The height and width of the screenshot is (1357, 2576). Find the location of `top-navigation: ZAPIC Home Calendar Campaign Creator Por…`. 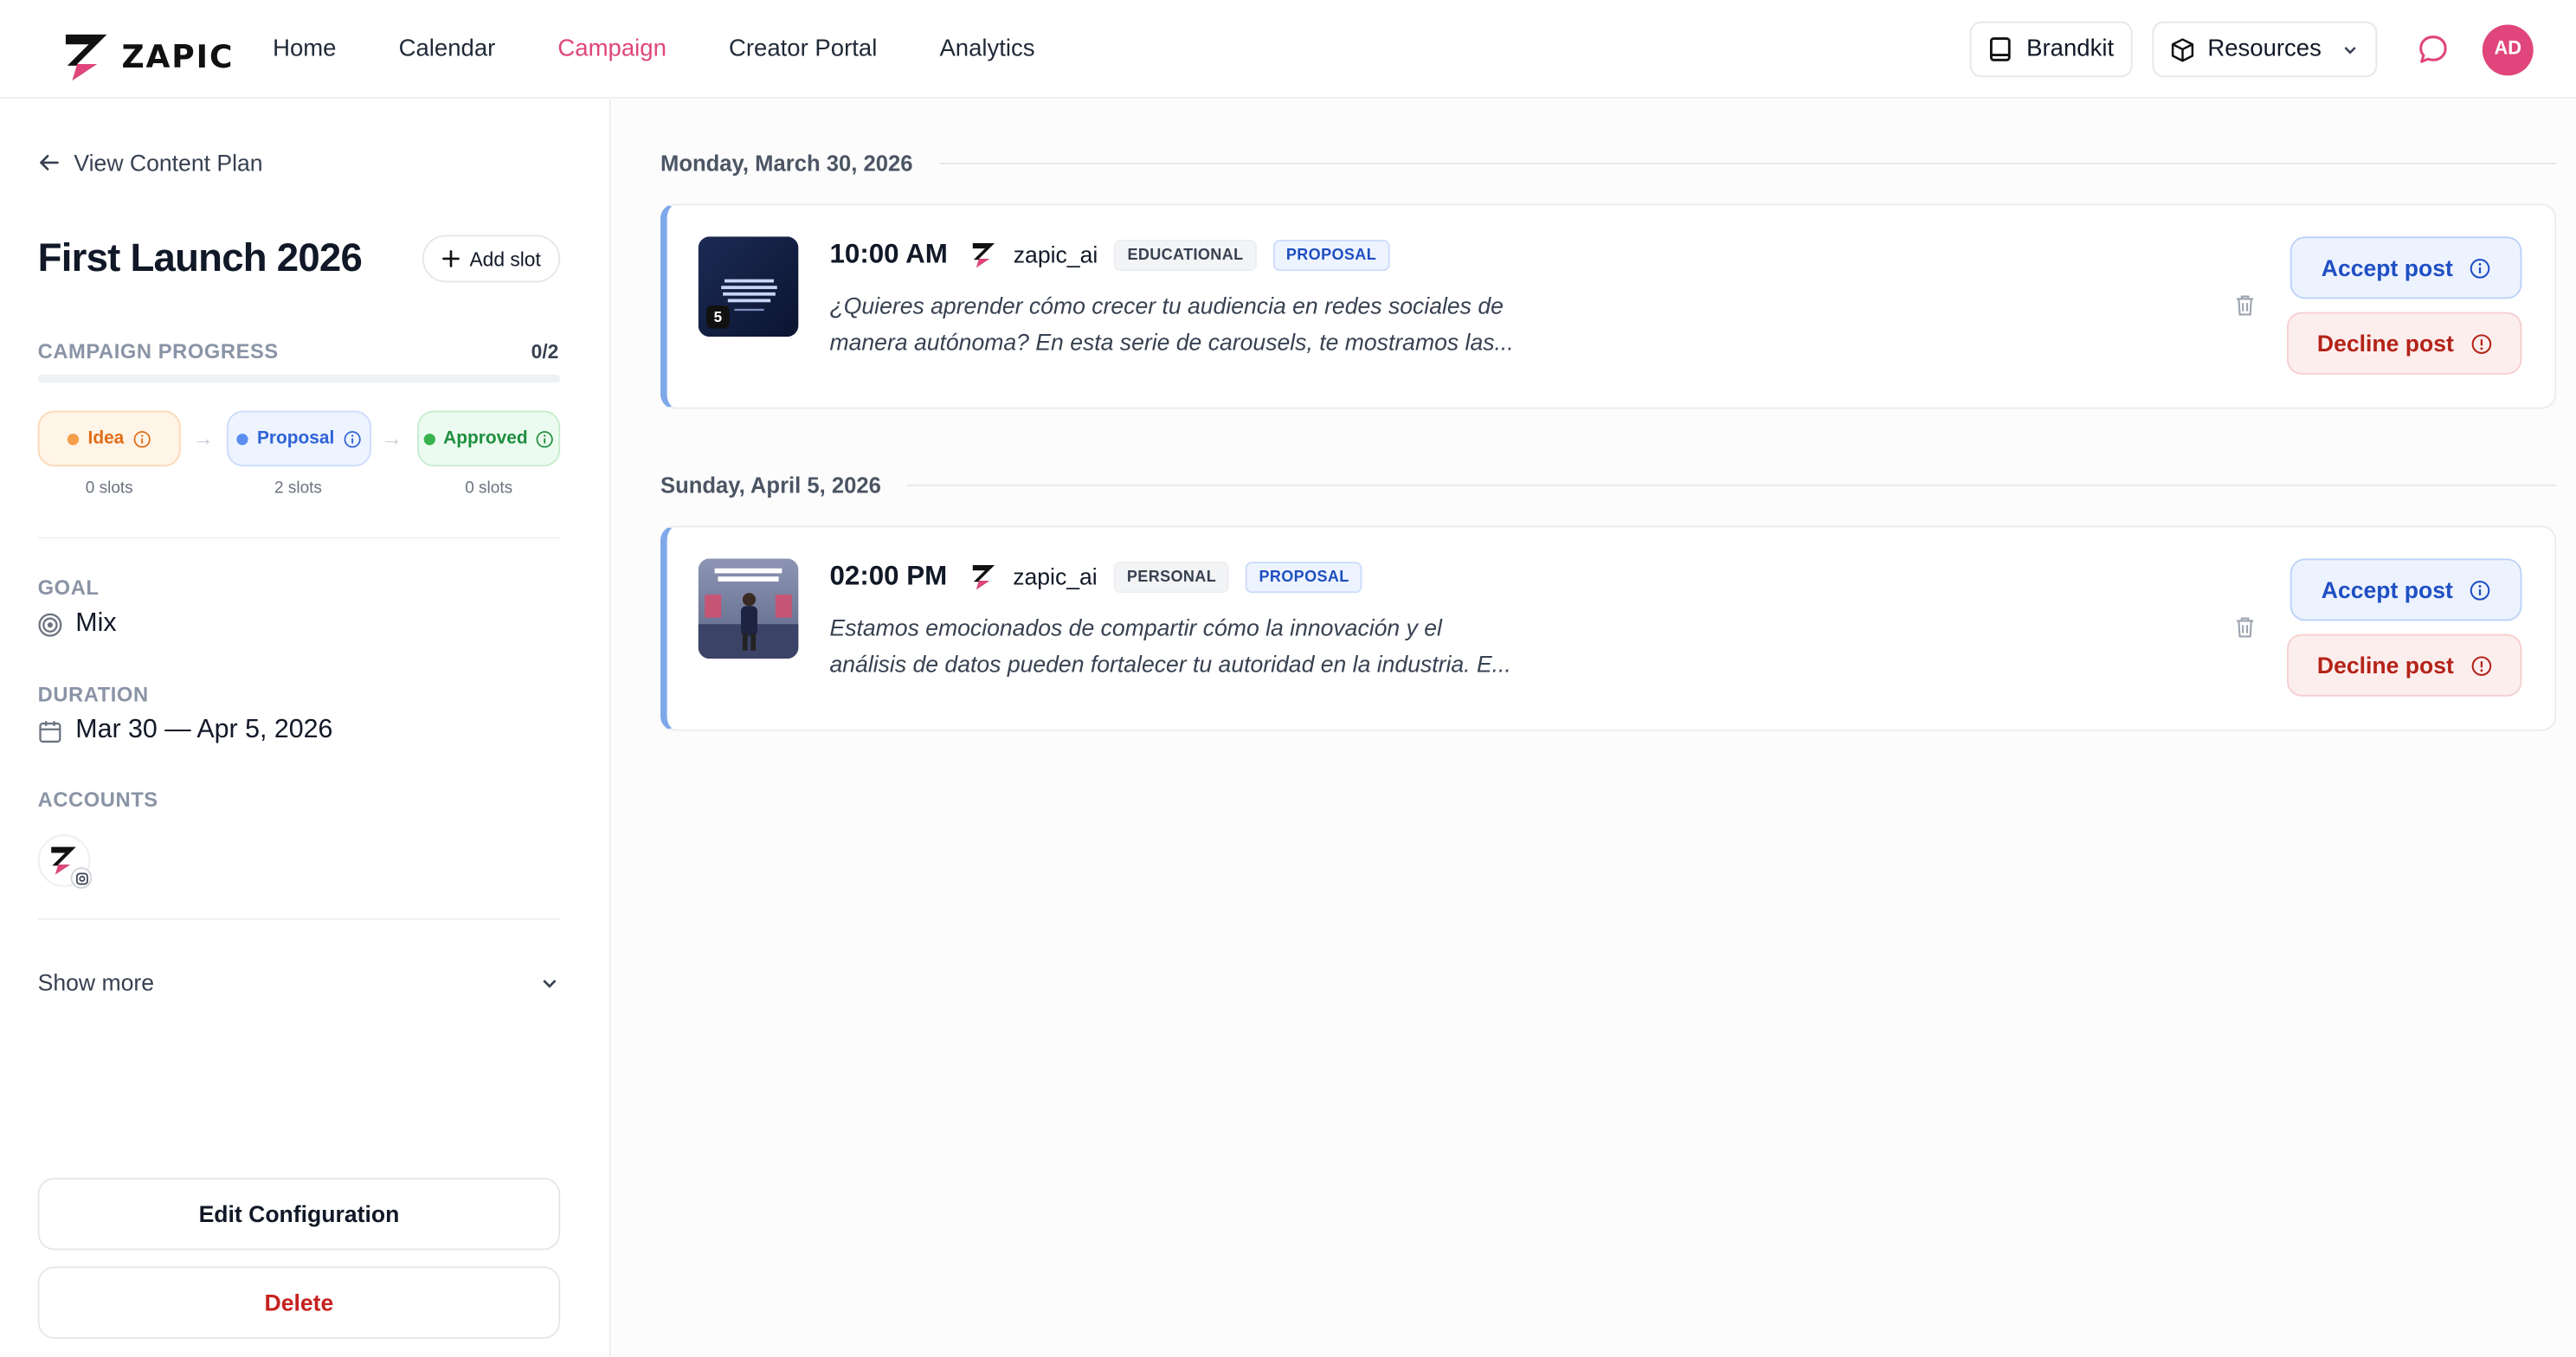

top-navigation: ZAPIC Home Calendar Campaign Creator Por… is located at coordinates (1288, 49).